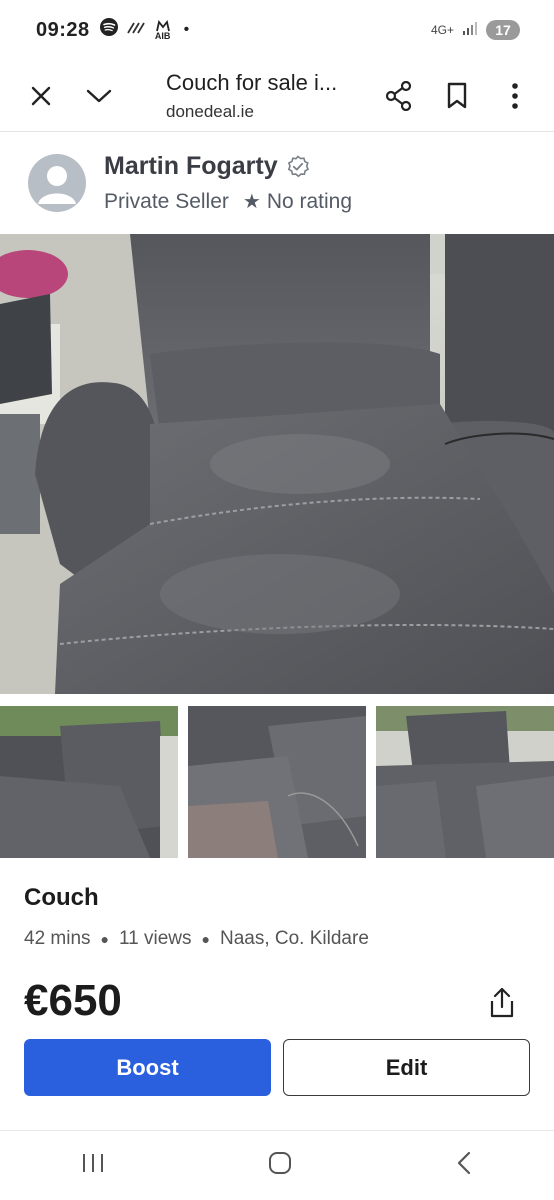 This screenshot has height=1200, width=554. I want to click on more-vertical-icon, so click(515, 95).